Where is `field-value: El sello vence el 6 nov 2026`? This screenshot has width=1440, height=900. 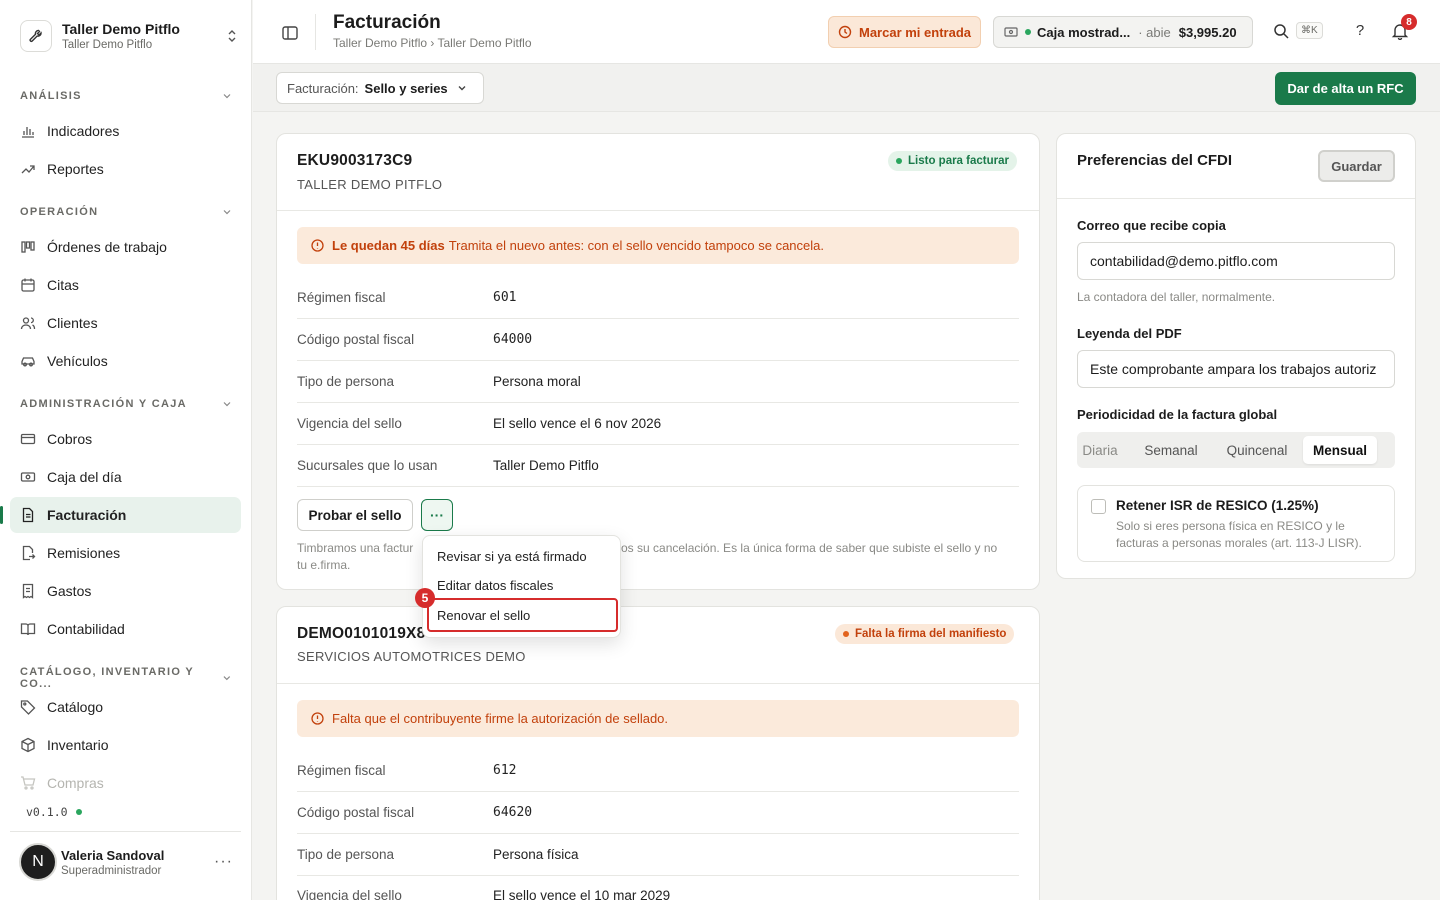 field-value: El sello vence el 6 nov 2026 is located at coordinates (577, 423).